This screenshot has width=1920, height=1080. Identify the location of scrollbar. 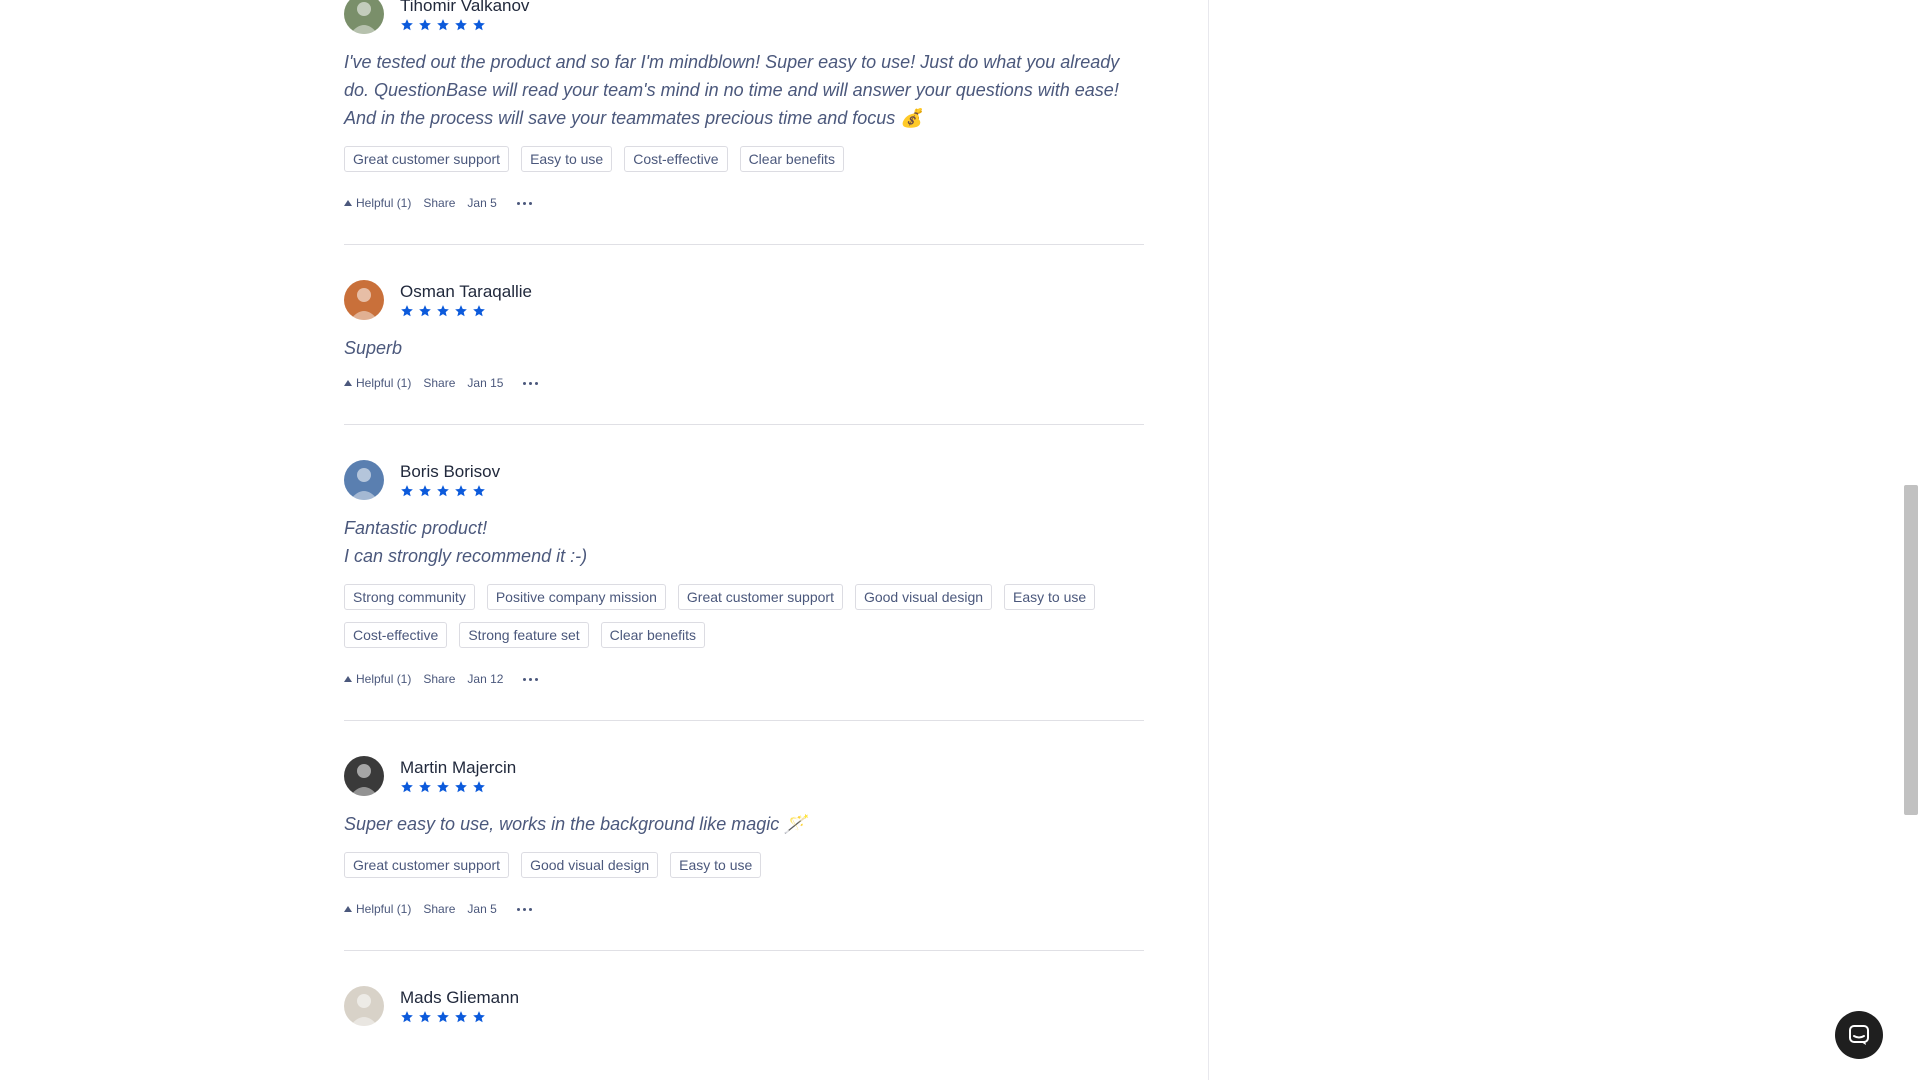
(1911, 540).